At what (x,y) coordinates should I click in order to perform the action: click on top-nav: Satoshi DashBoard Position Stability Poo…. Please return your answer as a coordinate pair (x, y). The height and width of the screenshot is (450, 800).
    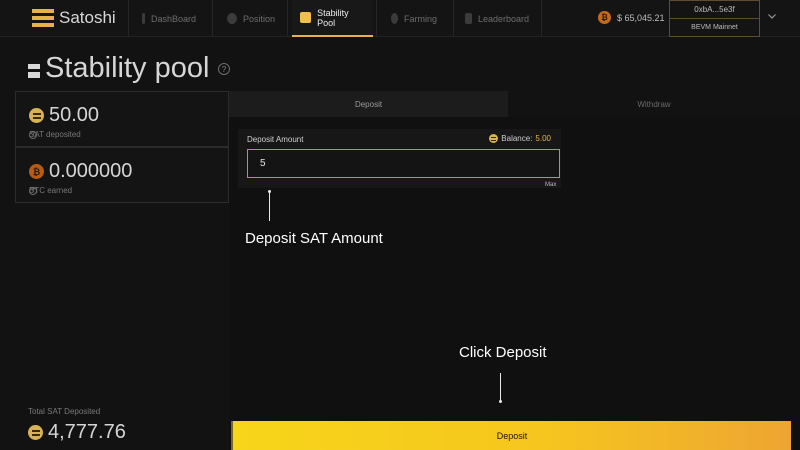
    Looking at the image, I should click on (400, 18).